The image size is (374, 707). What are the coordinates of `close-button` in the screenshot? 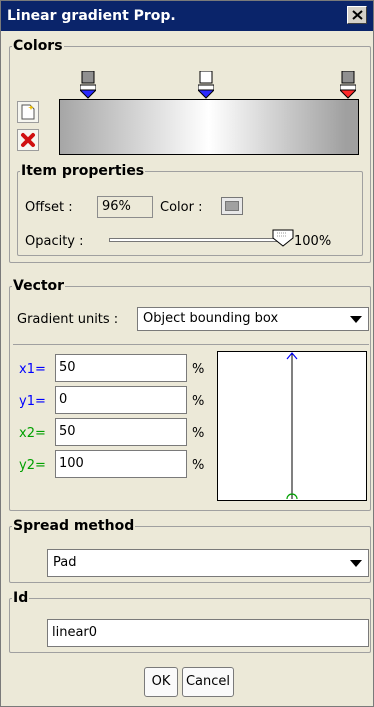 It's located at (357, 15).